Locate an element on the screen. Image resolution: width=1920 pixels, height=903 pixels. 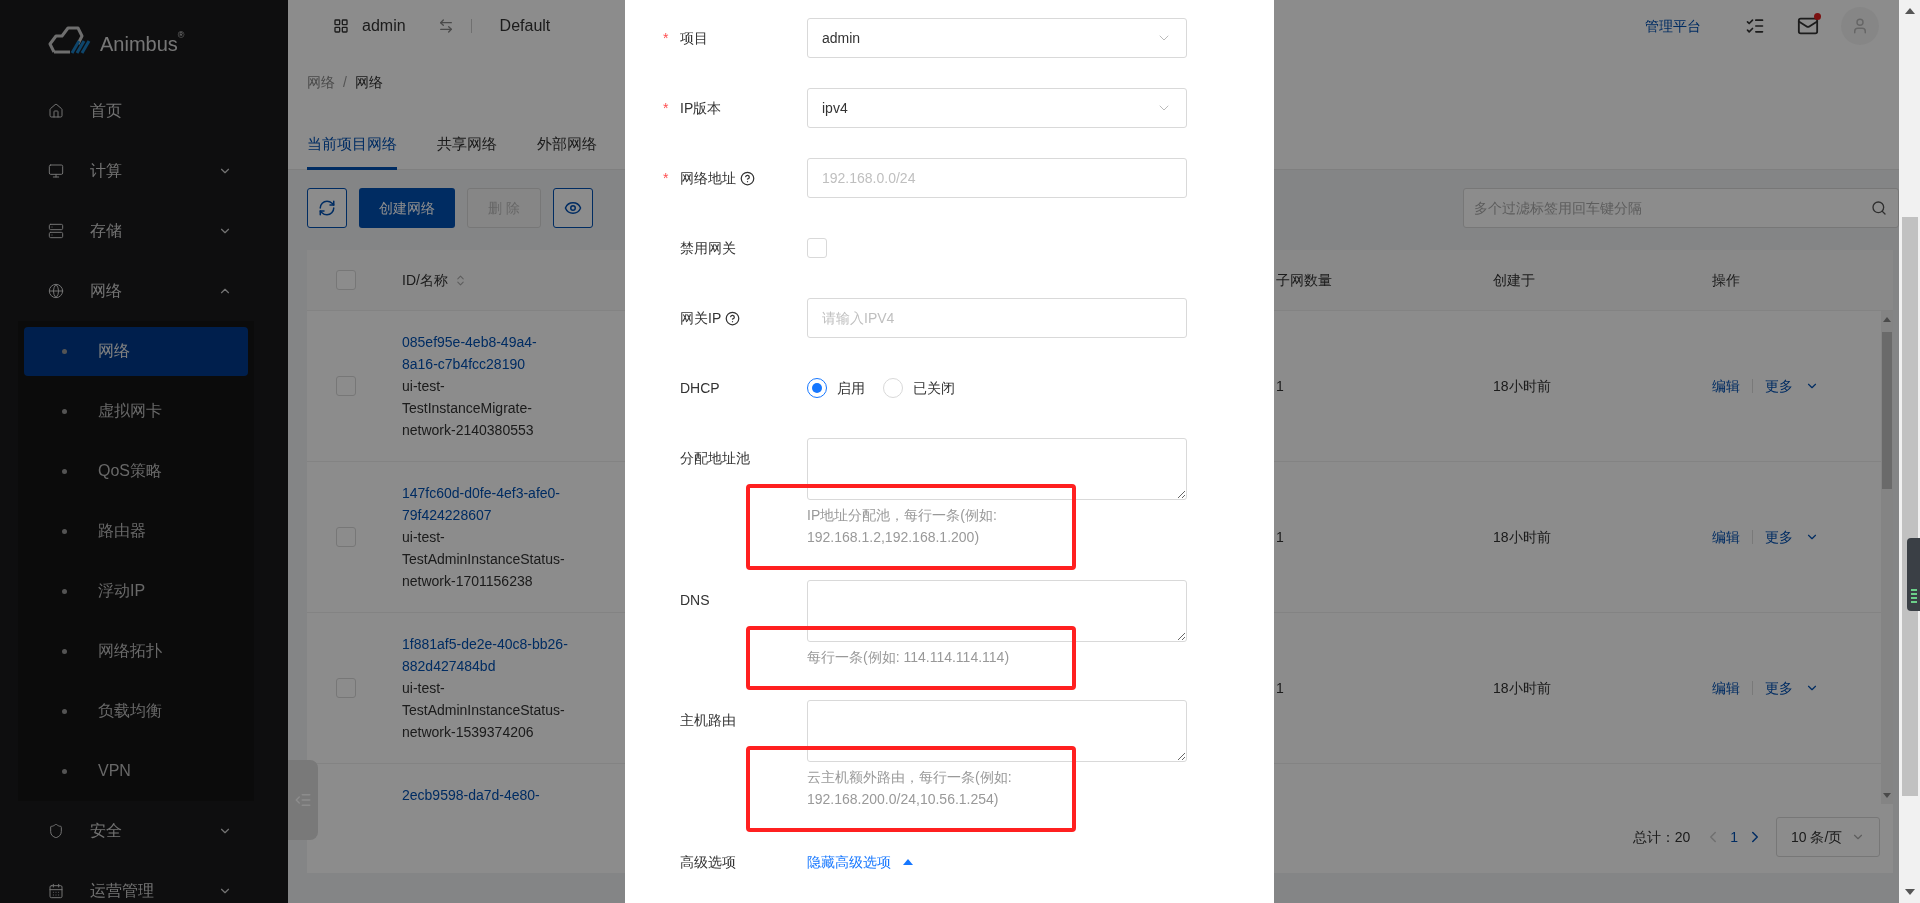
tab: 共享网络 is located at coordinates (467, 146).